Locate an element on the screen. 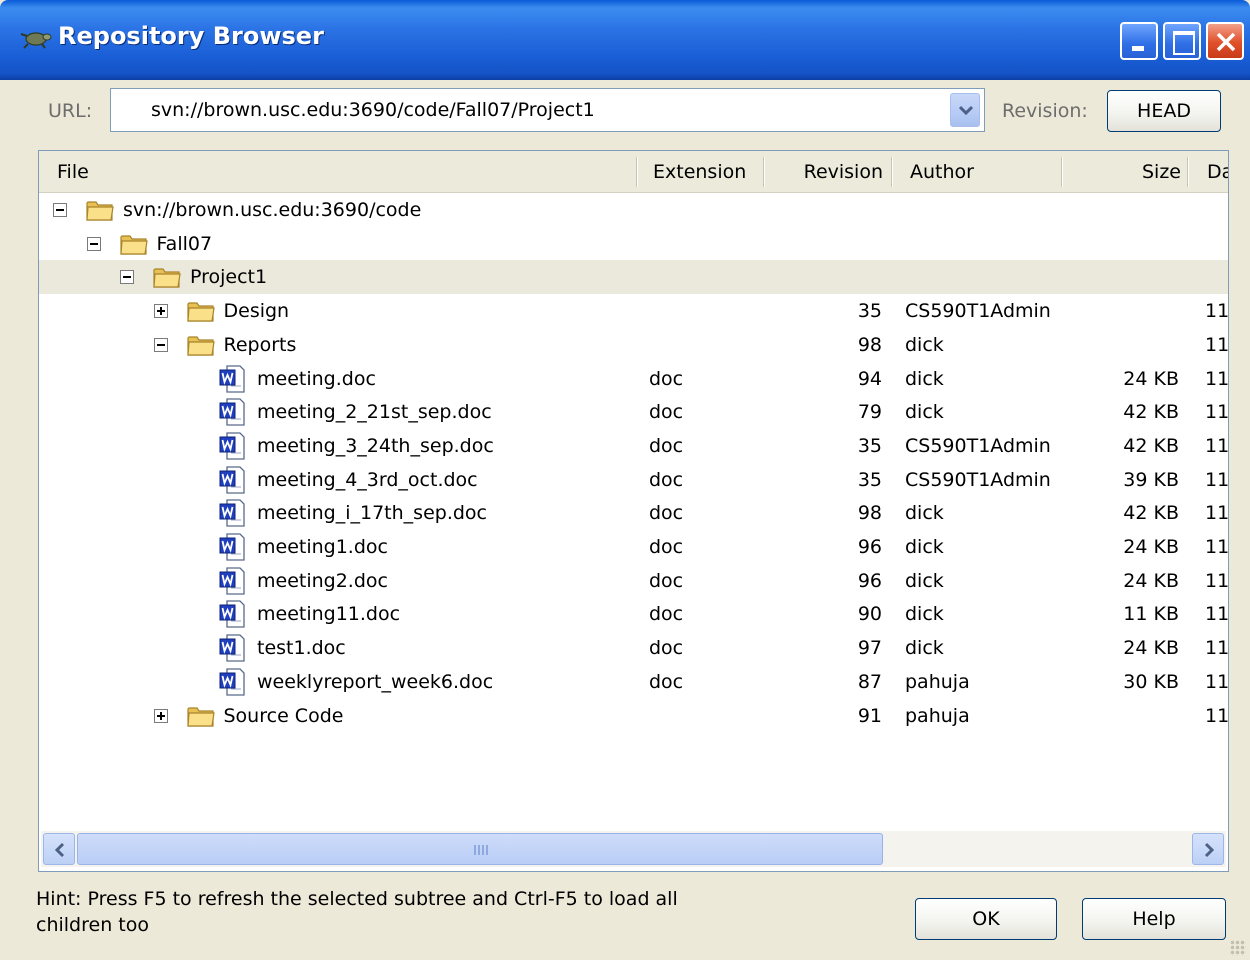 Image resolution: width=1250 pixels, height=960 pixels. file-revision: 90 is located at coordinates (869, 614).